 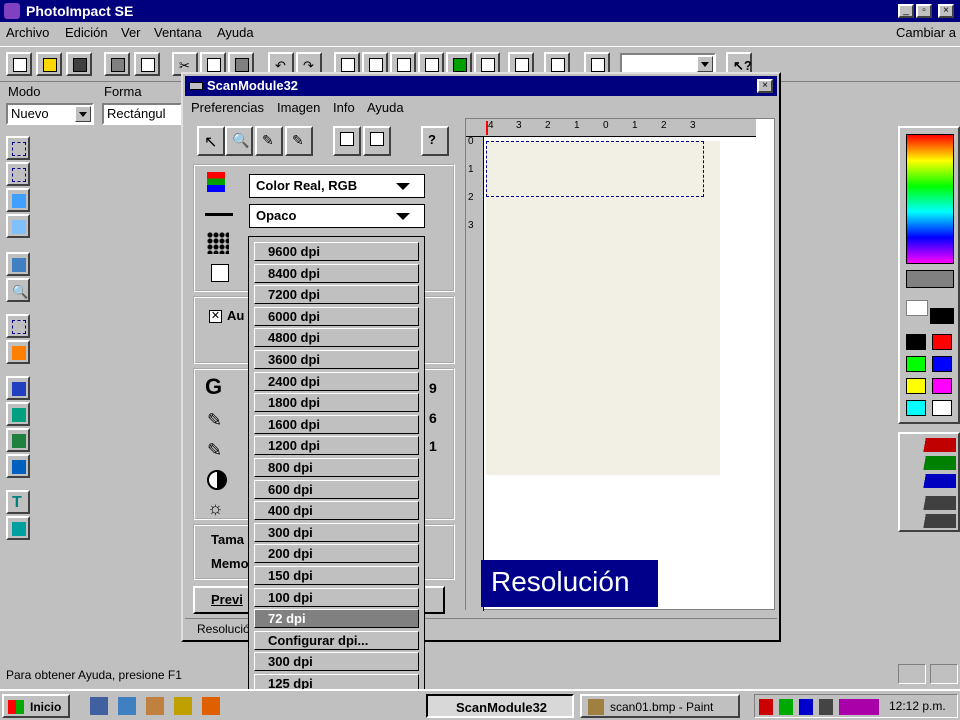 I want to click on task-paint: scan01.bmp - Paint, so click(x=660, y=706).